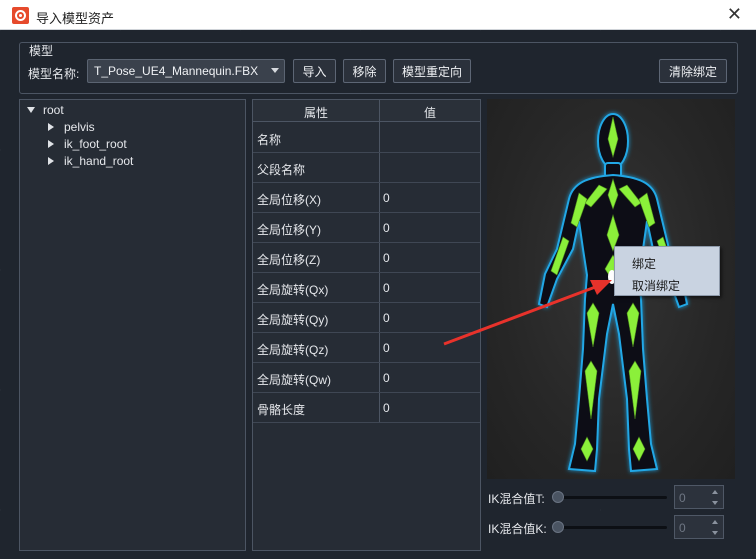  What do you see at coordinates (20, 15) in the screenshot?
I see `app-logo-icon` at bounding box center [20, 15].